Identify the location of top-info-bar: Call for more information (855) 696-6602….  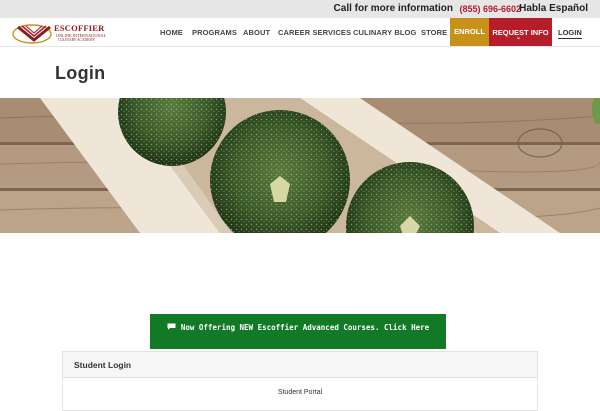
(300, 9).